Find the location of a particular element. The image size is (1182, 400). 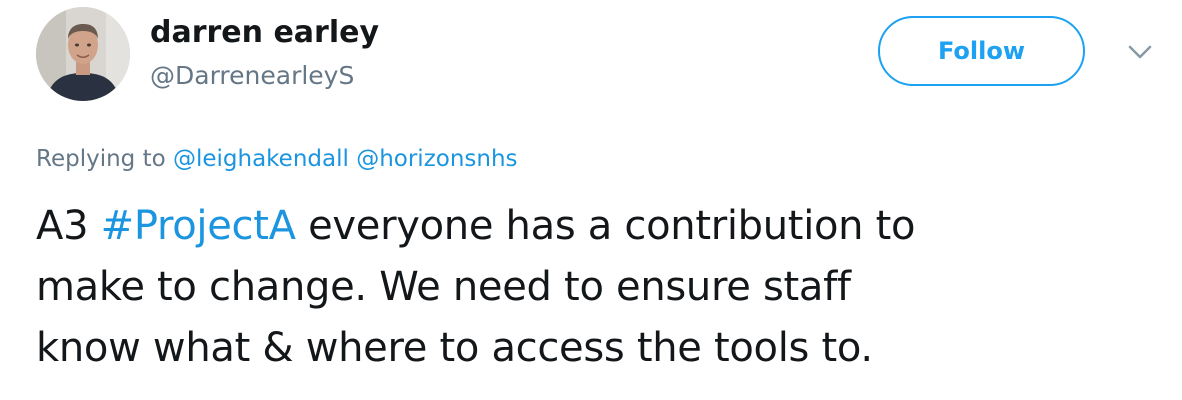

mention-link: @horizonsnhs is located at coordinates (436, 159).